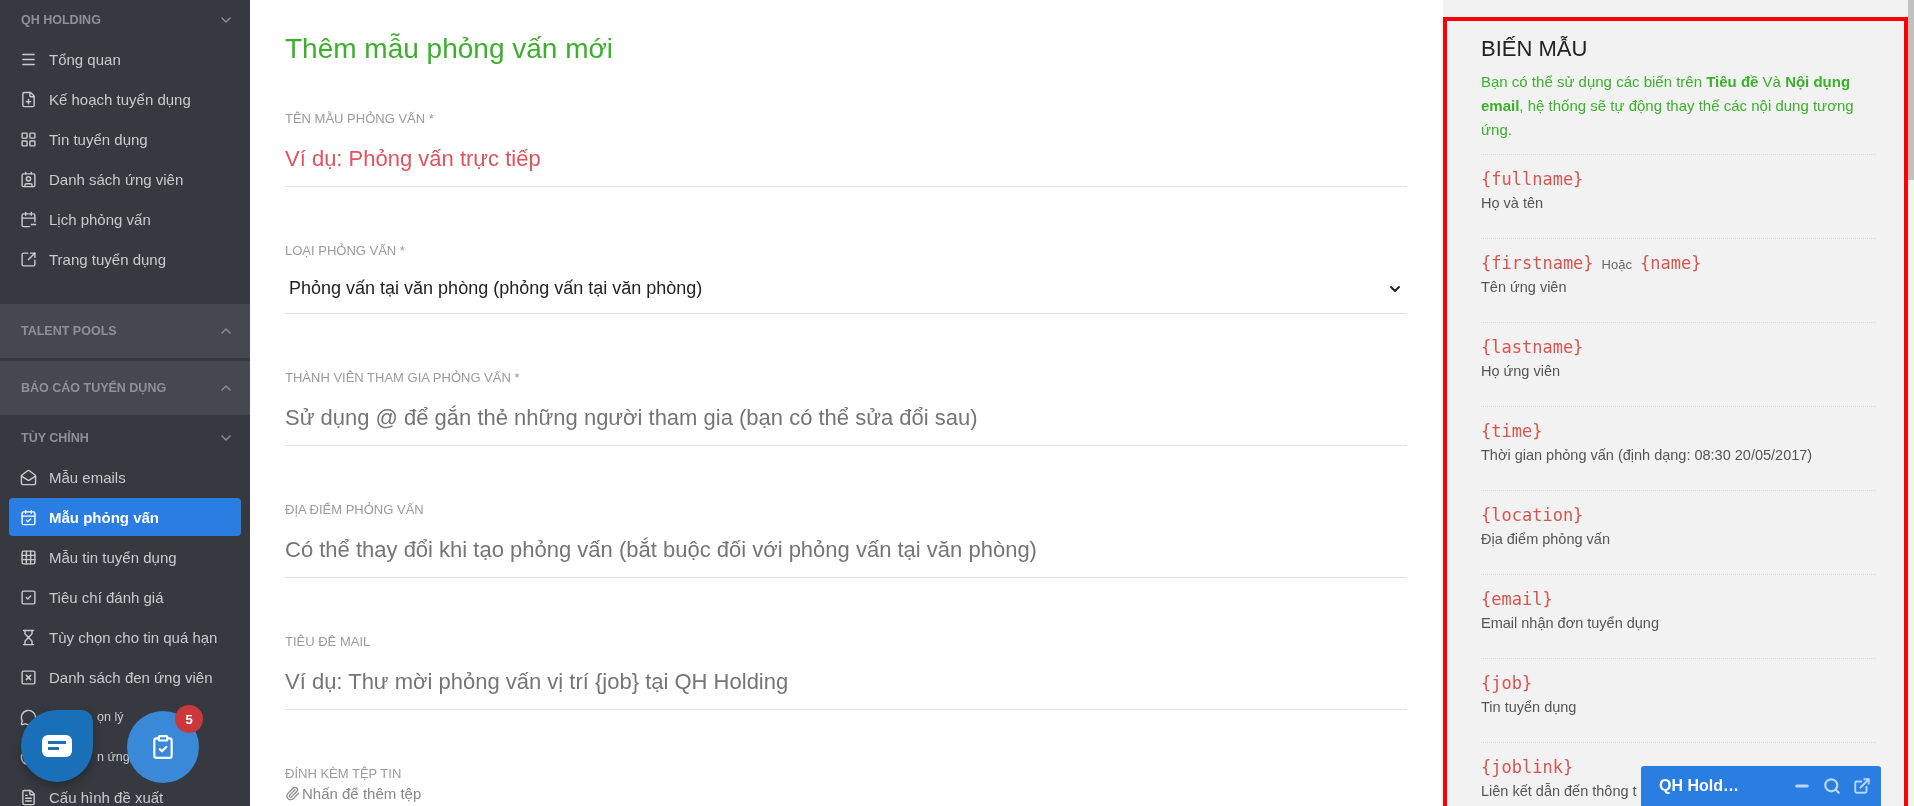  I want to click on sidebar-item: Tổng quan, so click(125, 59).